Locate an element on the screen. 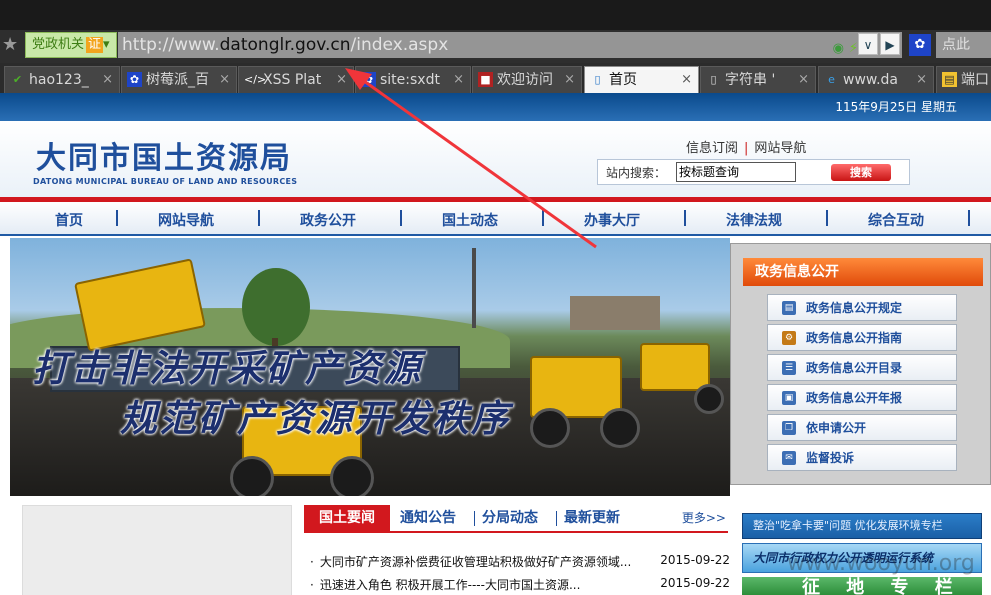  nav-land-news: 国土动态 is located at coordinates (470, 220).